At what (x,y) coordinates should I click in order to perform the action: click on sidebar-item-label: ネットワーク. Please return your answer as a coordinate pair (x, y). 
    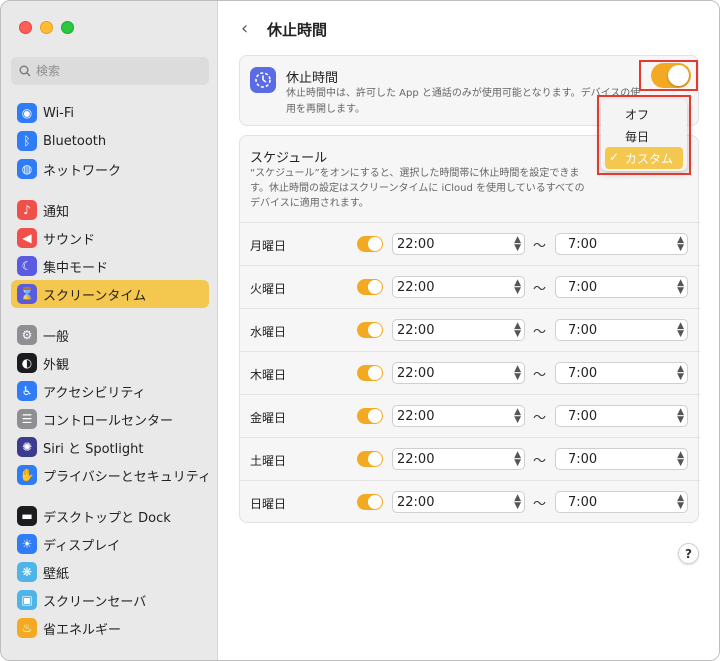
    Looking at the image, I should click on (82, 171).